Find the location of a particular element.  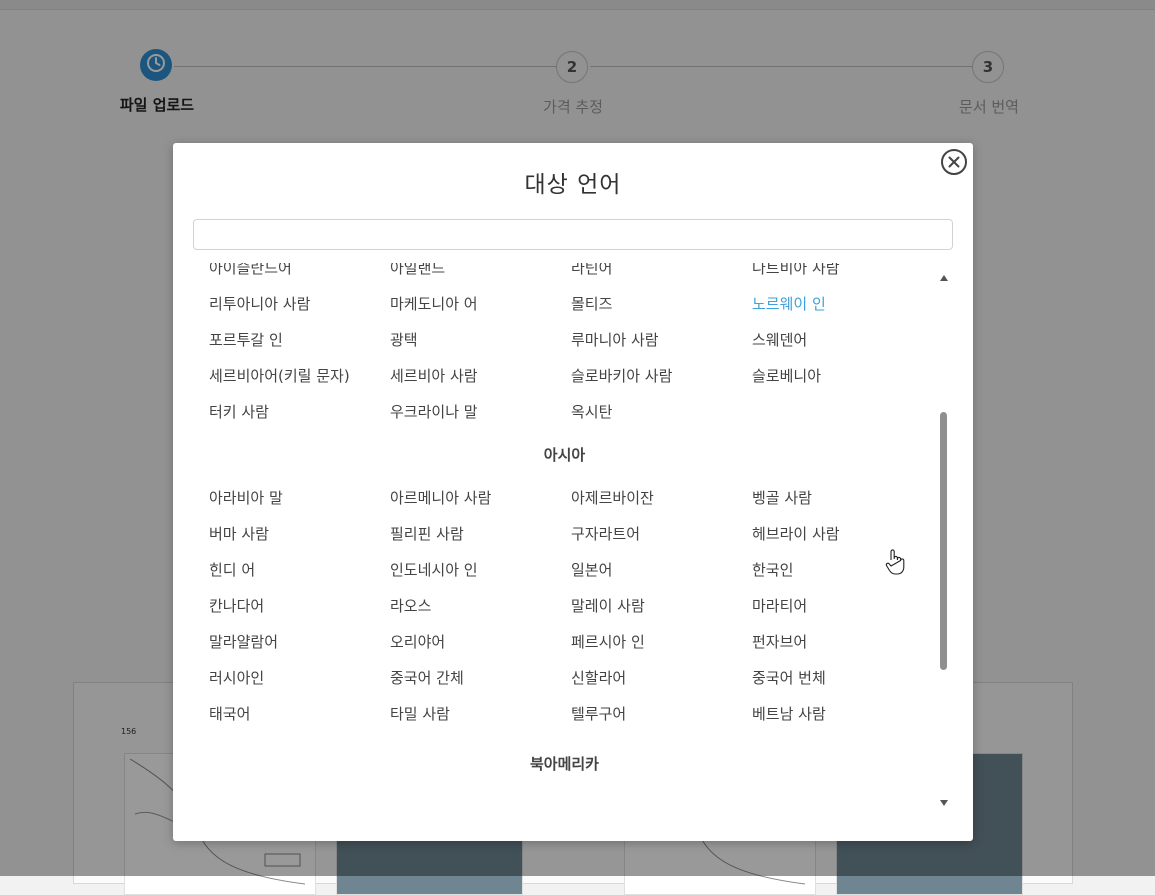

language-option: 마라티어 is located at coordinates (836, 605).